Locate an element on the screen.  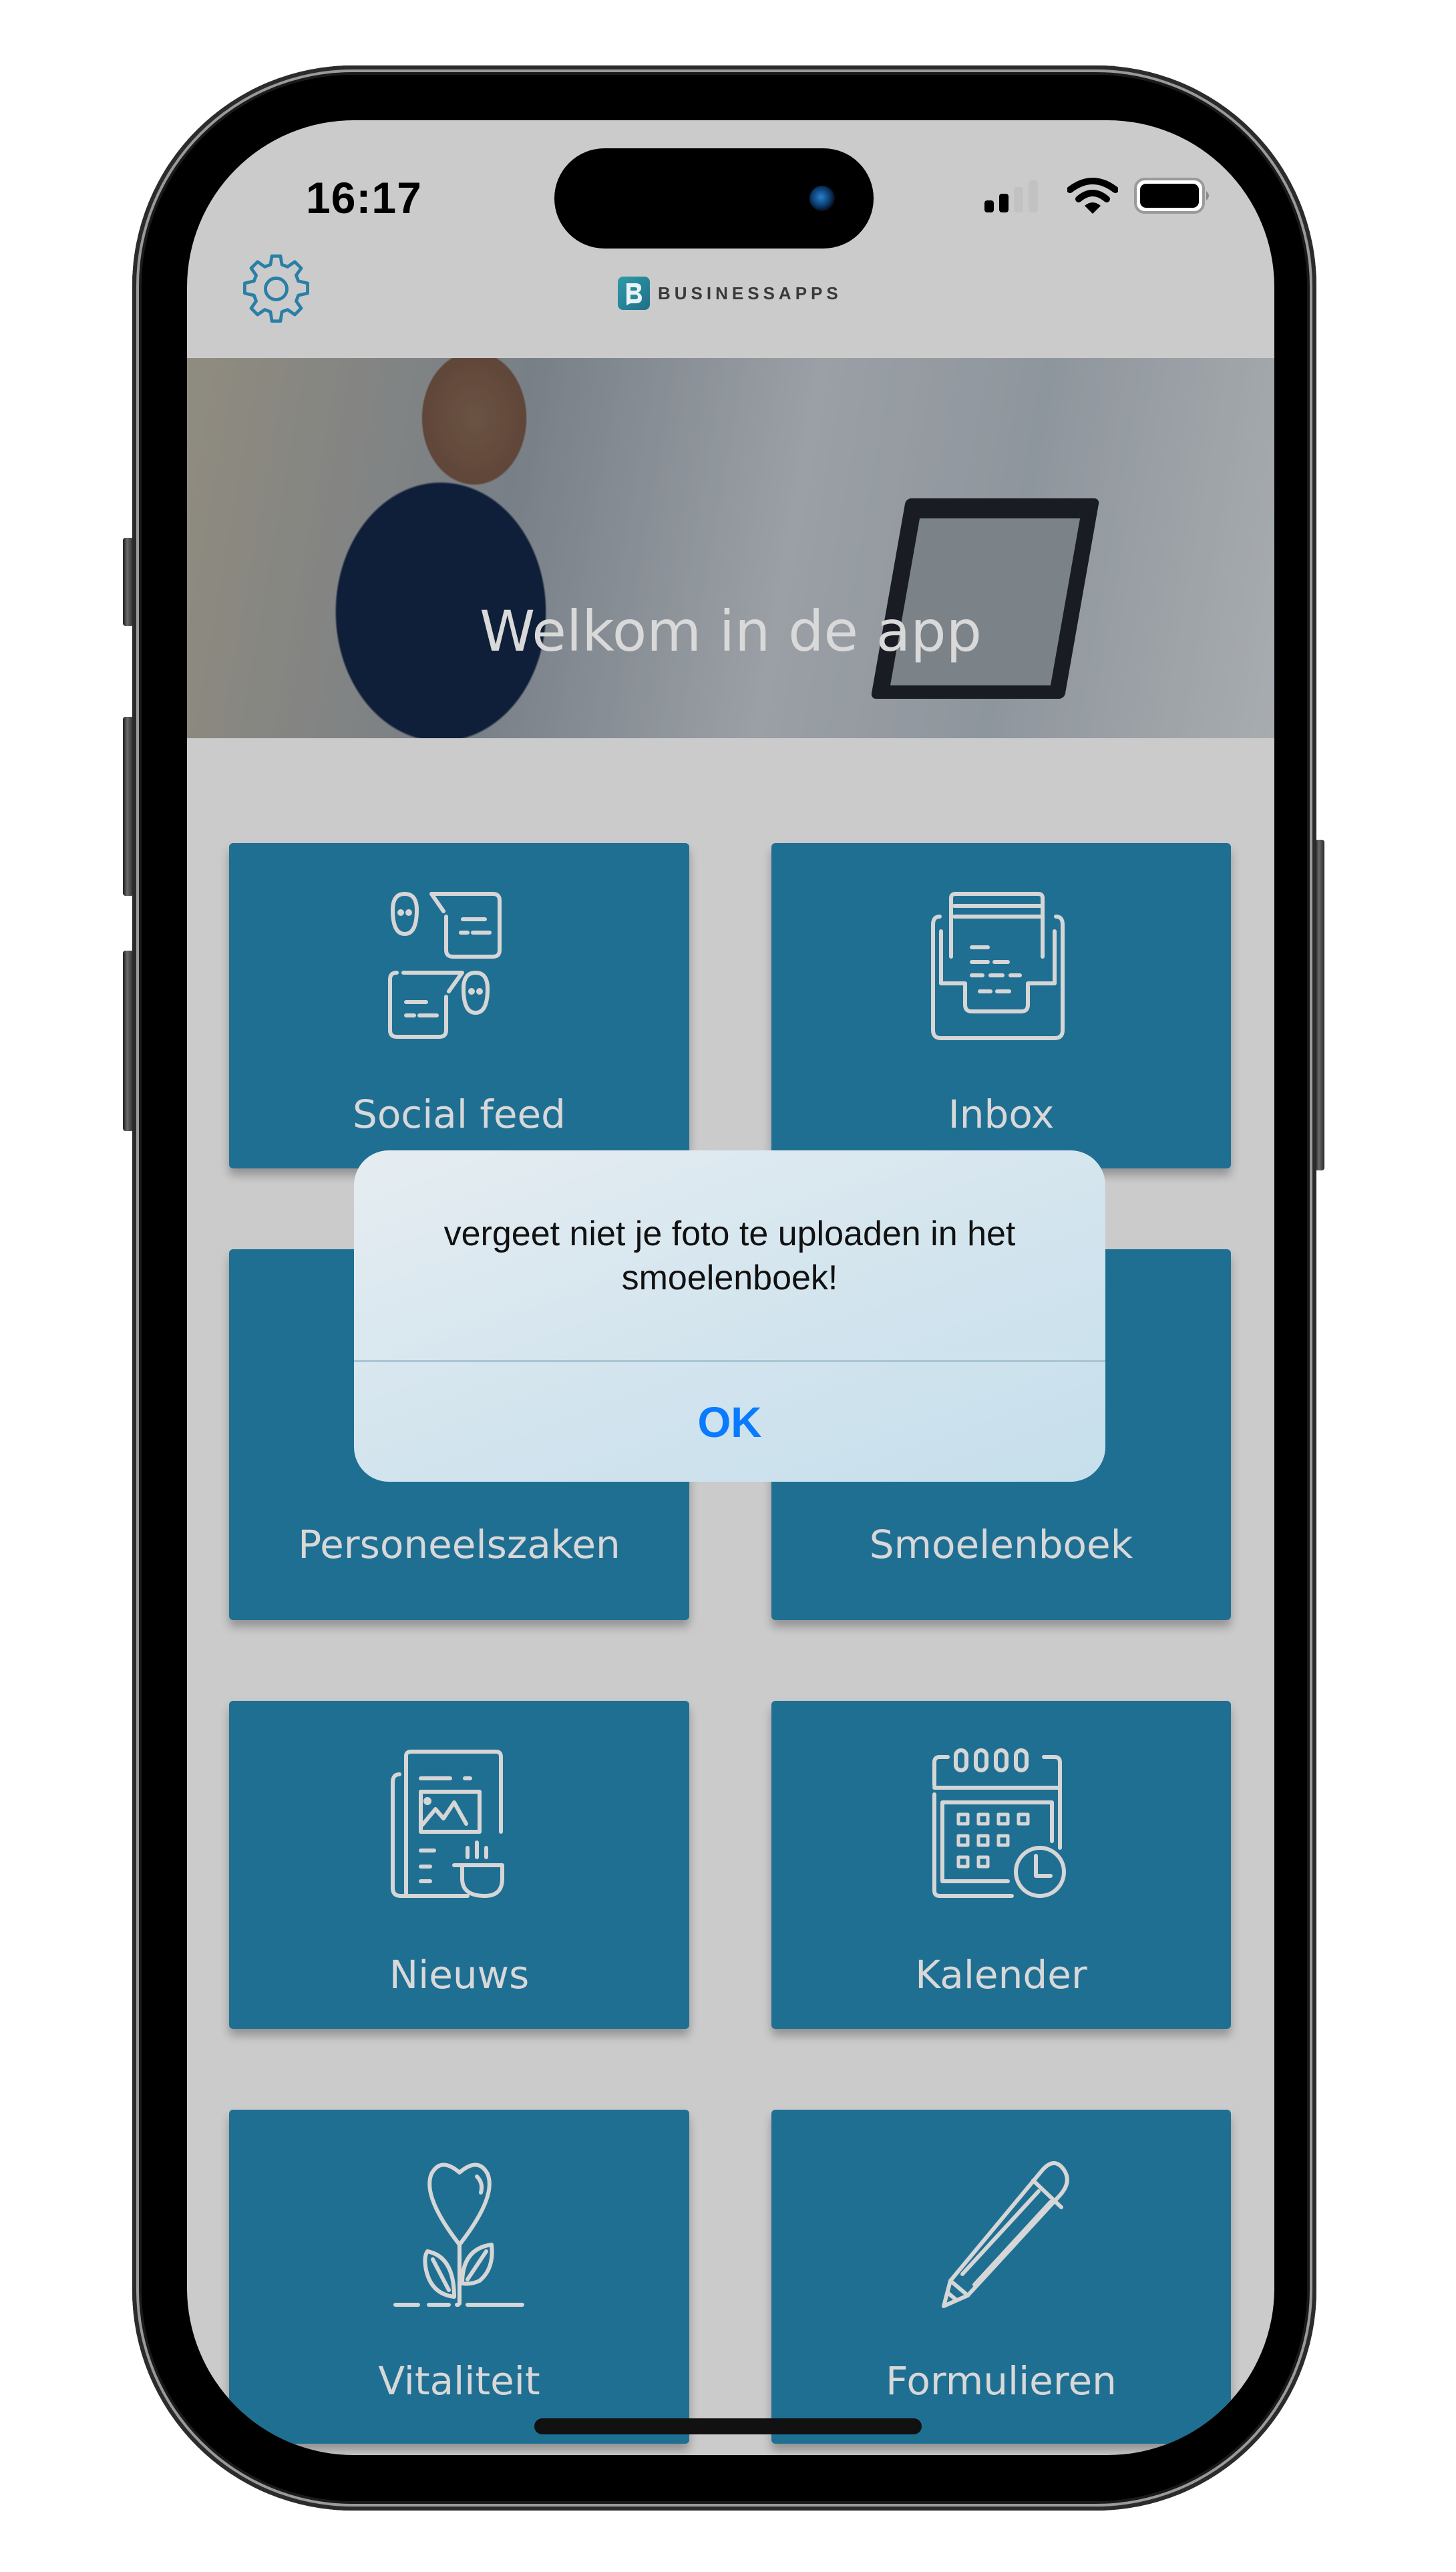
wifi-icon is located at coordinates (1093, 196).